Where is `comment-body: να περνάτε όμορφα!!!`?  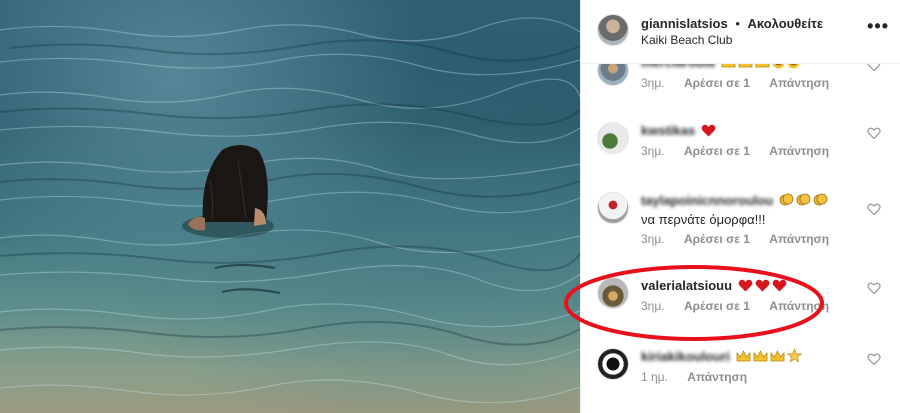
comment-body: να περνάτε όμορφα!!! is located at coordinates (703, 219).